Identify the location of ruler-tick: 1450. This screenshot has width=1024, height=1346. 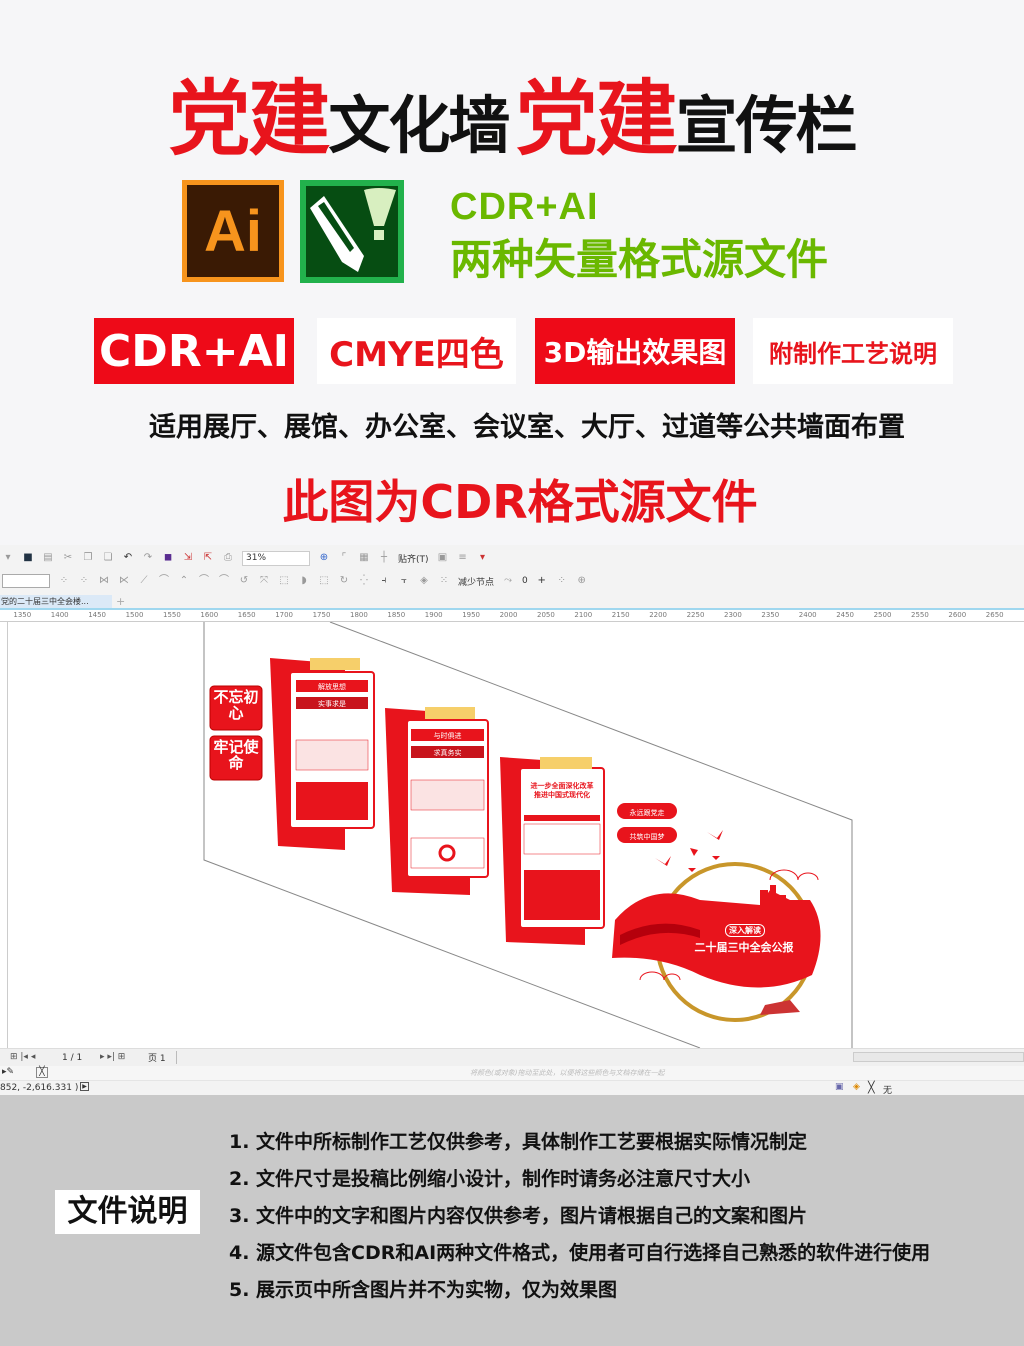
(97, 615).